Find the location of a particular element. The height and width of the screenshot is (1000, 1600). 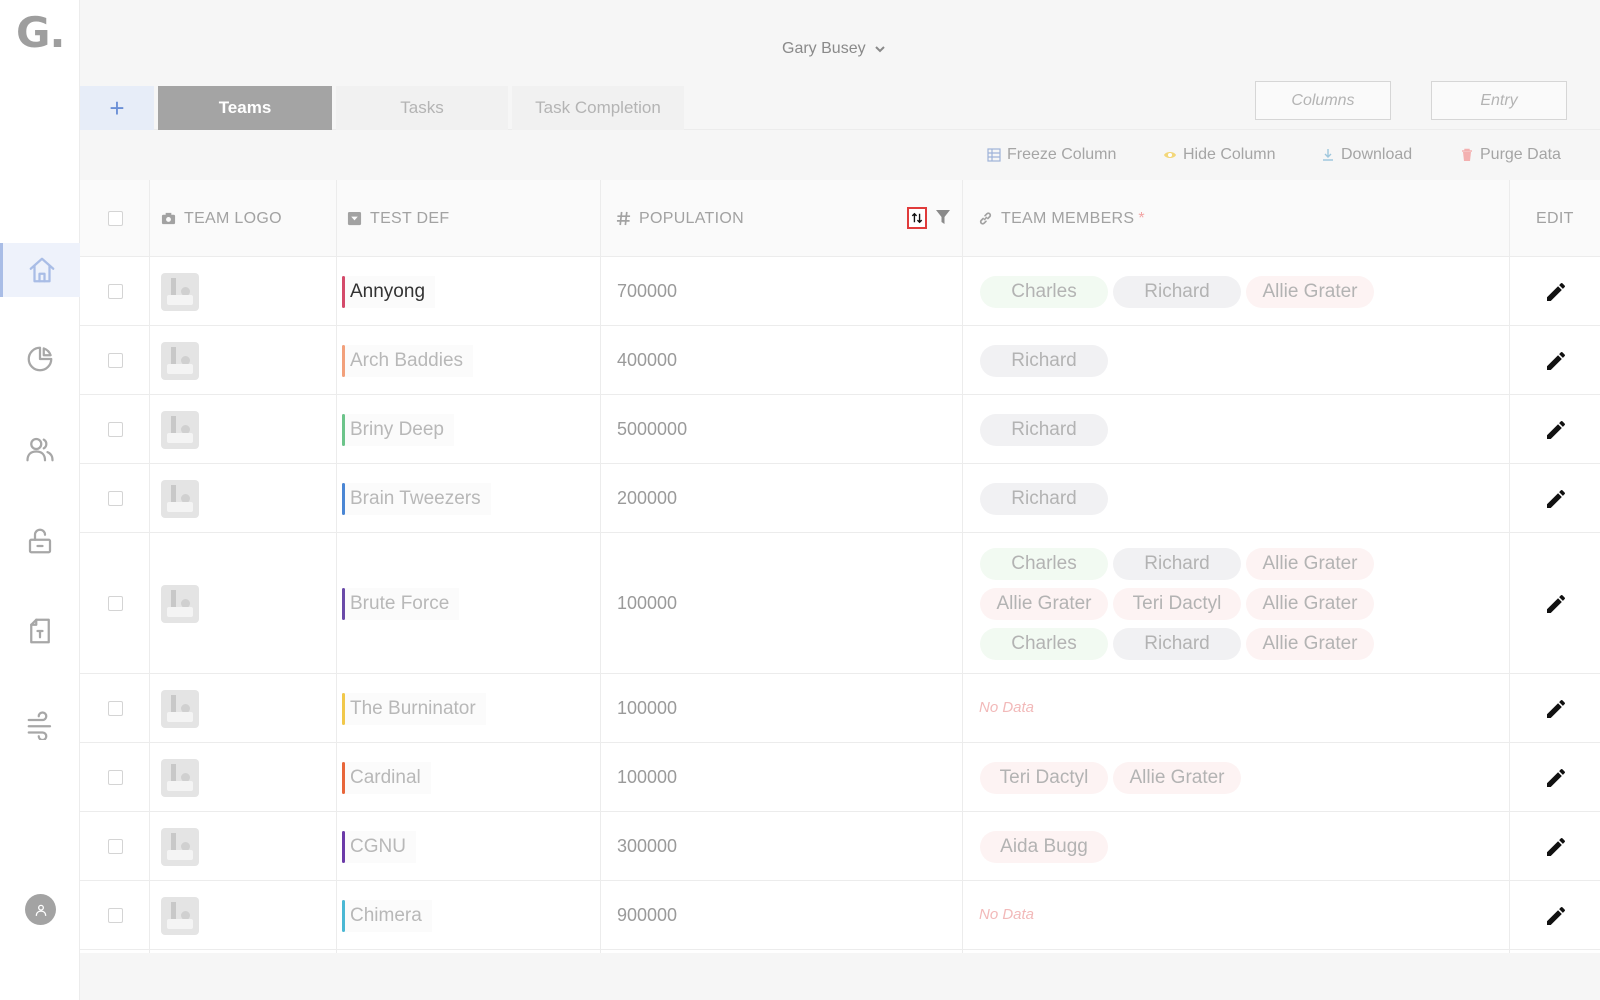

population-value: 900000 is located at coordinates (647, 914).